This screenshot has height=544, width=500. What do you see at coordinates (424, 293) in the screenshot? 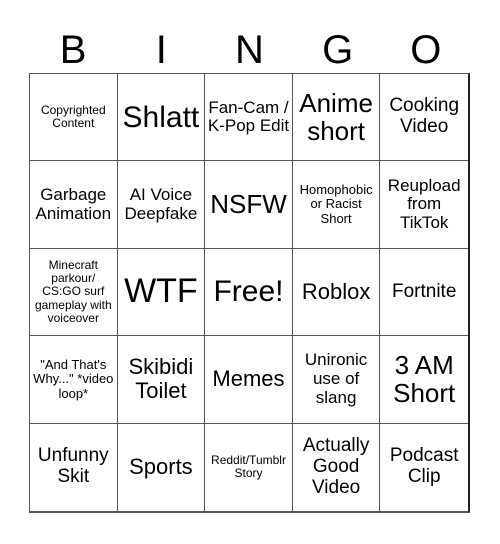
I see `bingo-cell: Fortnite` at bounding box center [424, 293].